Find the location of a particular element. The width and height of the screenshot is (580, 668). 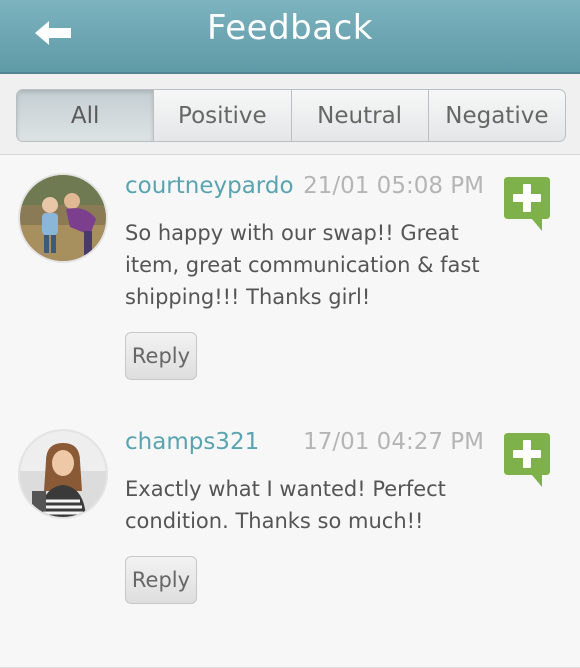

filter-bar: All Positive Neutral Negative is located at coordinates (290, 114).